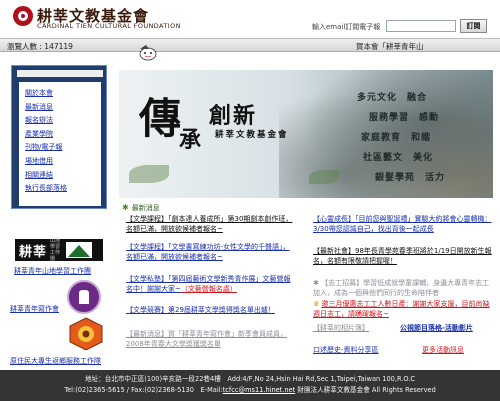 This screenshot has height=401, width=500. Describe the element at coordinates (346, 350) in the screenshot. I see `news-item-text: 口述歷史-資料分享區` at that location.